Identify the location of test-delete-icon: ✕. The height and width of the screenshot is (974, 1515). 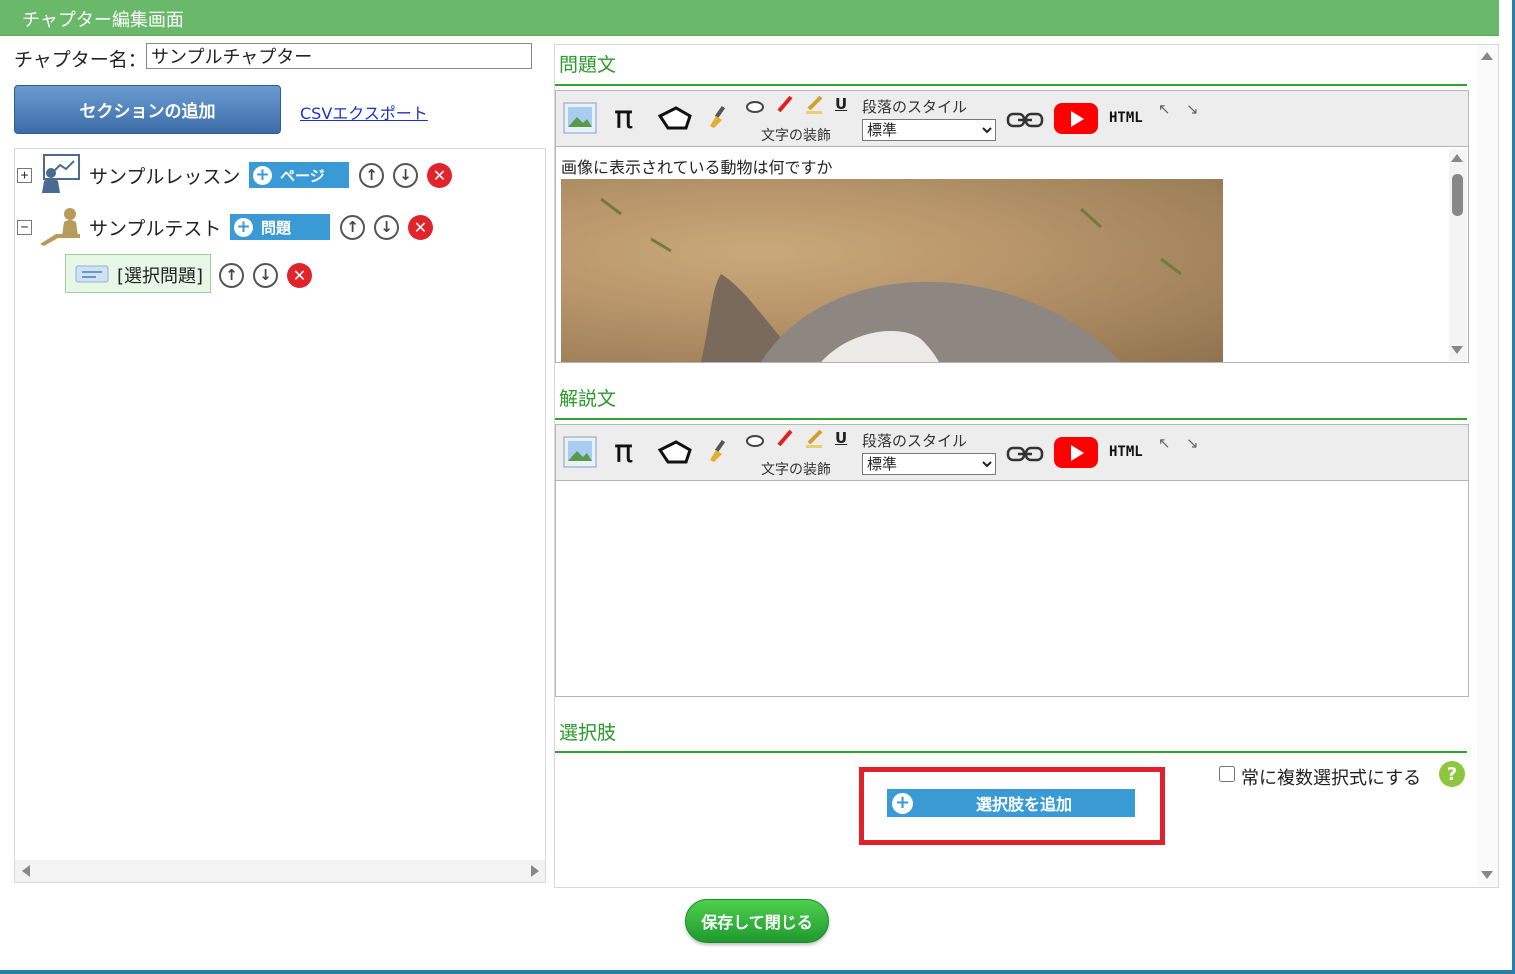
(420, 227).